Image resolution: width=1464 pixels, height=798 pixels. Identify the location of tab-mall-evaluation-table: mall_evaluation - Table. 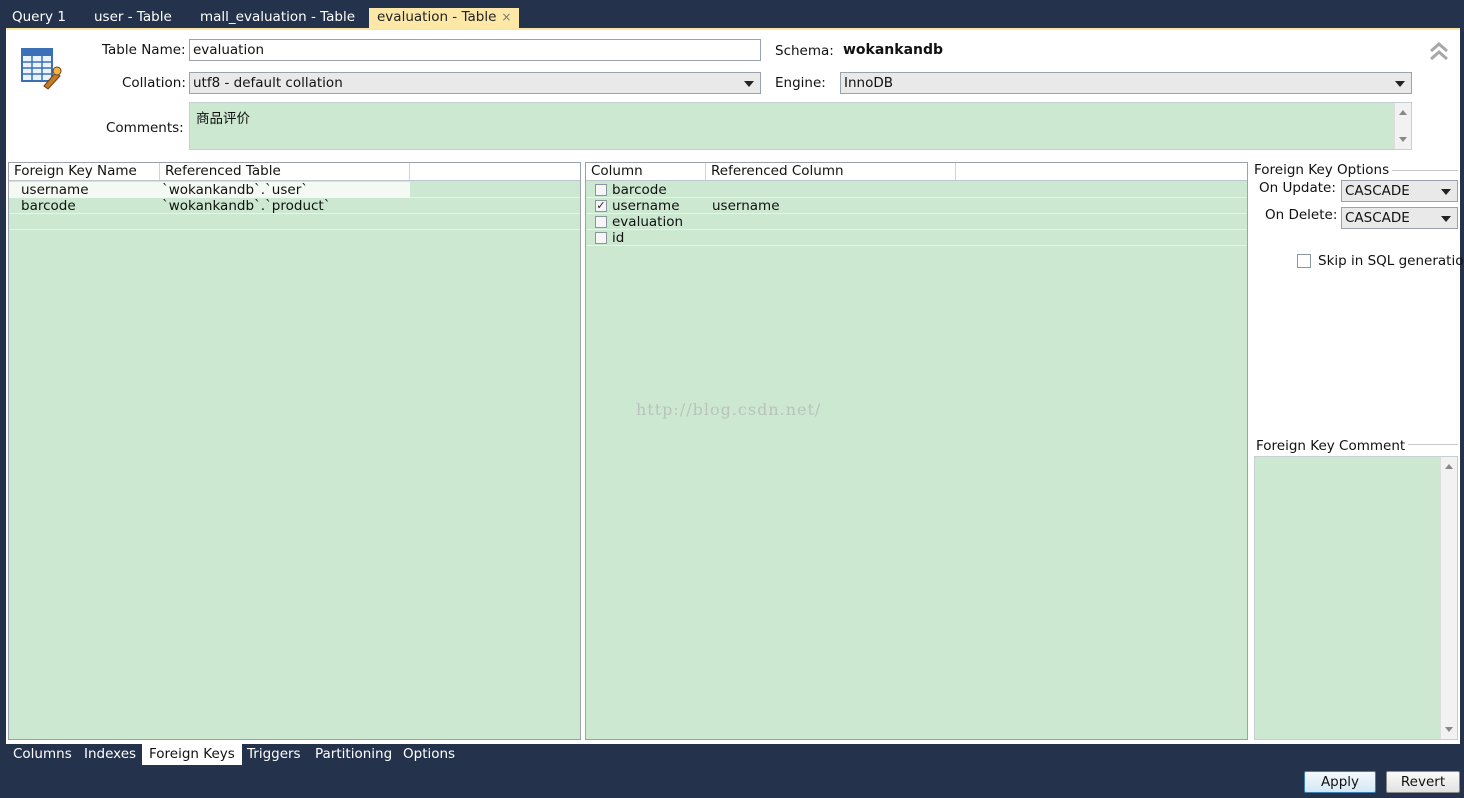
(277, 18).